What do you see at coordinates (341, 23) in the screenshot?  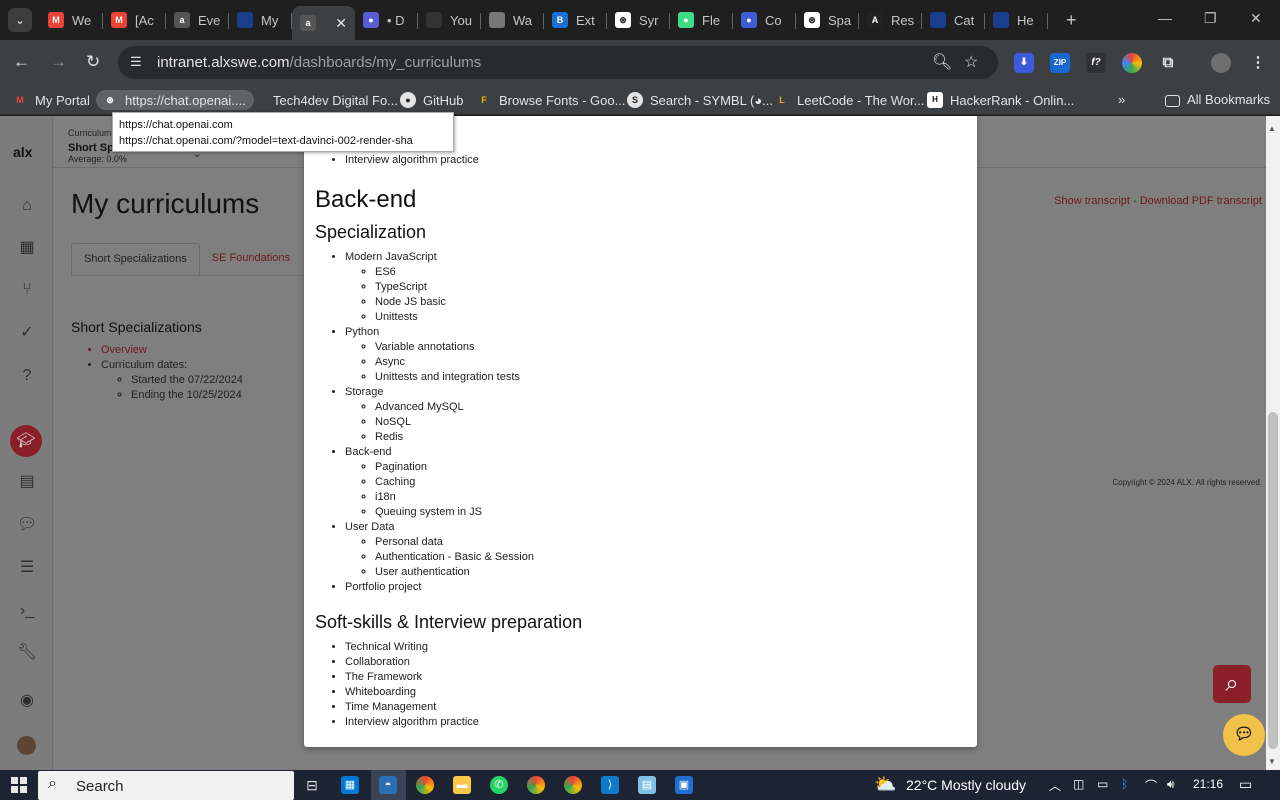 I see `close-tab-icon: ✕` at bounding box center [341, 23].